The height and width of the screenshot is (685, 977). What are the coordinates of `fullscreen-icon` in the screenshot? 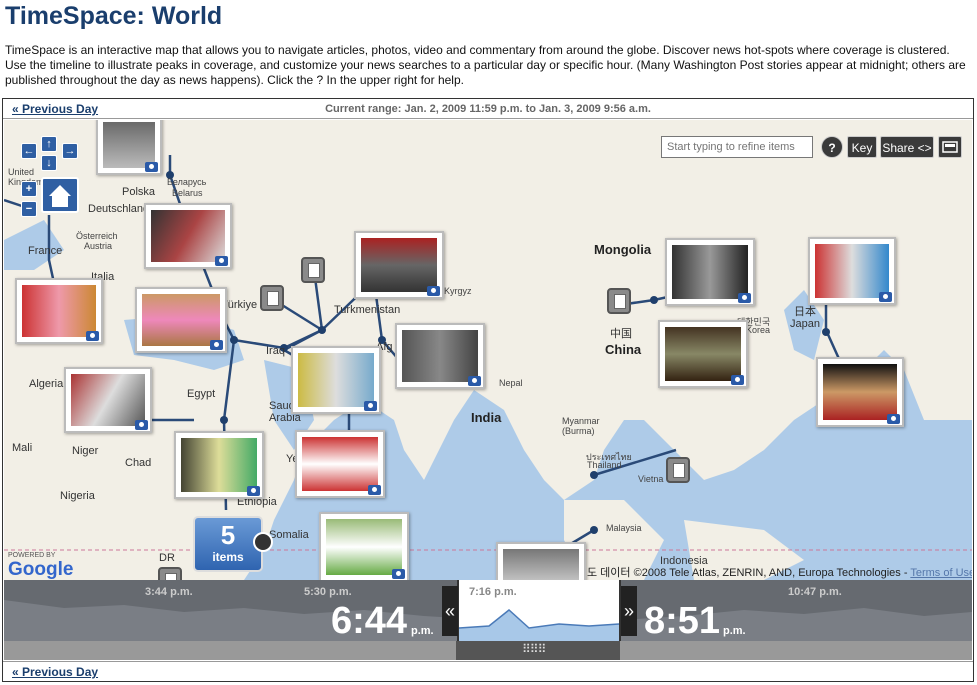 It's located at (950, 147).